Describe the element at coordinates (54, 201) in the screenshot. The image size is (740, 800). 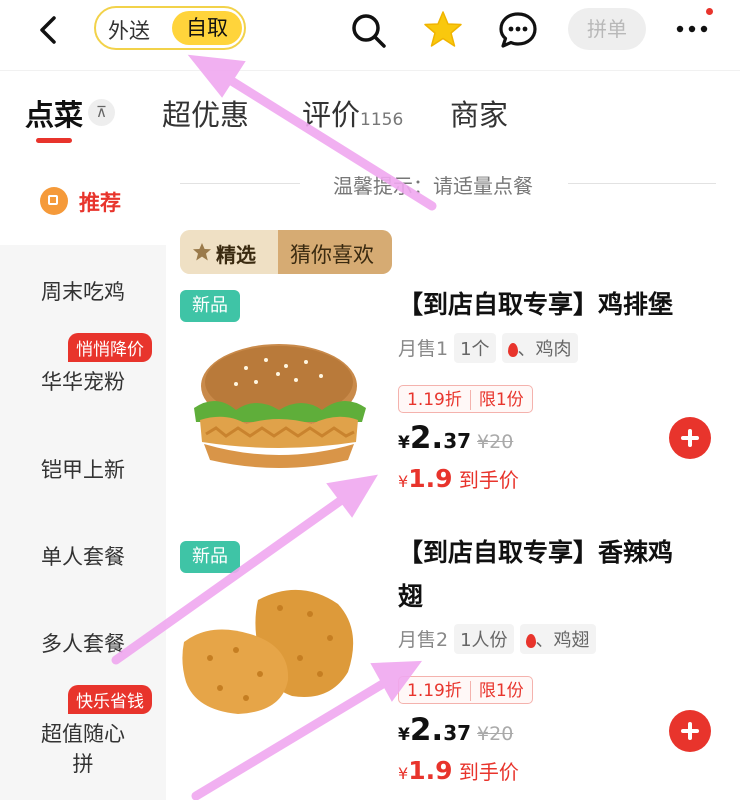
I see `recommend-icon` at that location.